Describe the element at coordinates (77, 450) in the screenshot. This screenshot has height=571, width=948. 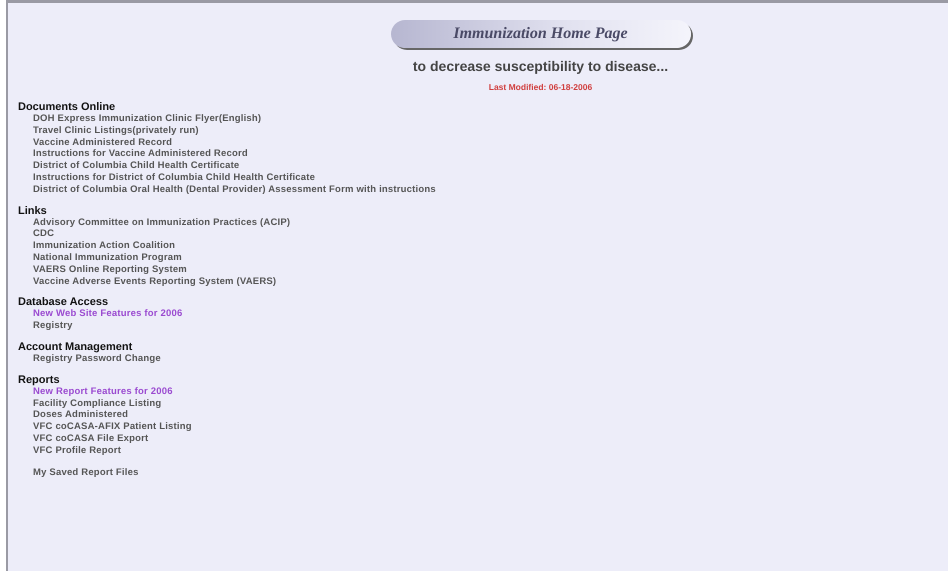
I see `link: VFC Profile Report` at that location.